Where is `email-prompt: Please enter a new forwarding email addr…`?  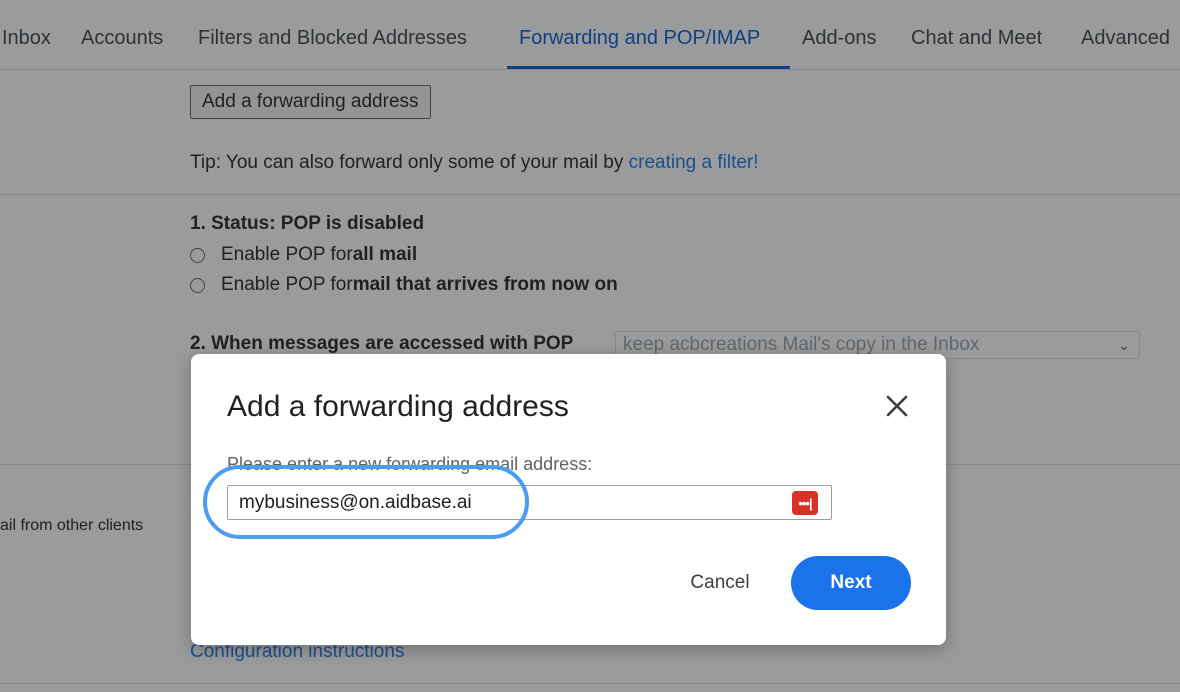
email-prompt: Please enter a new forwarding email addr… is located at coordinates (410, 464).